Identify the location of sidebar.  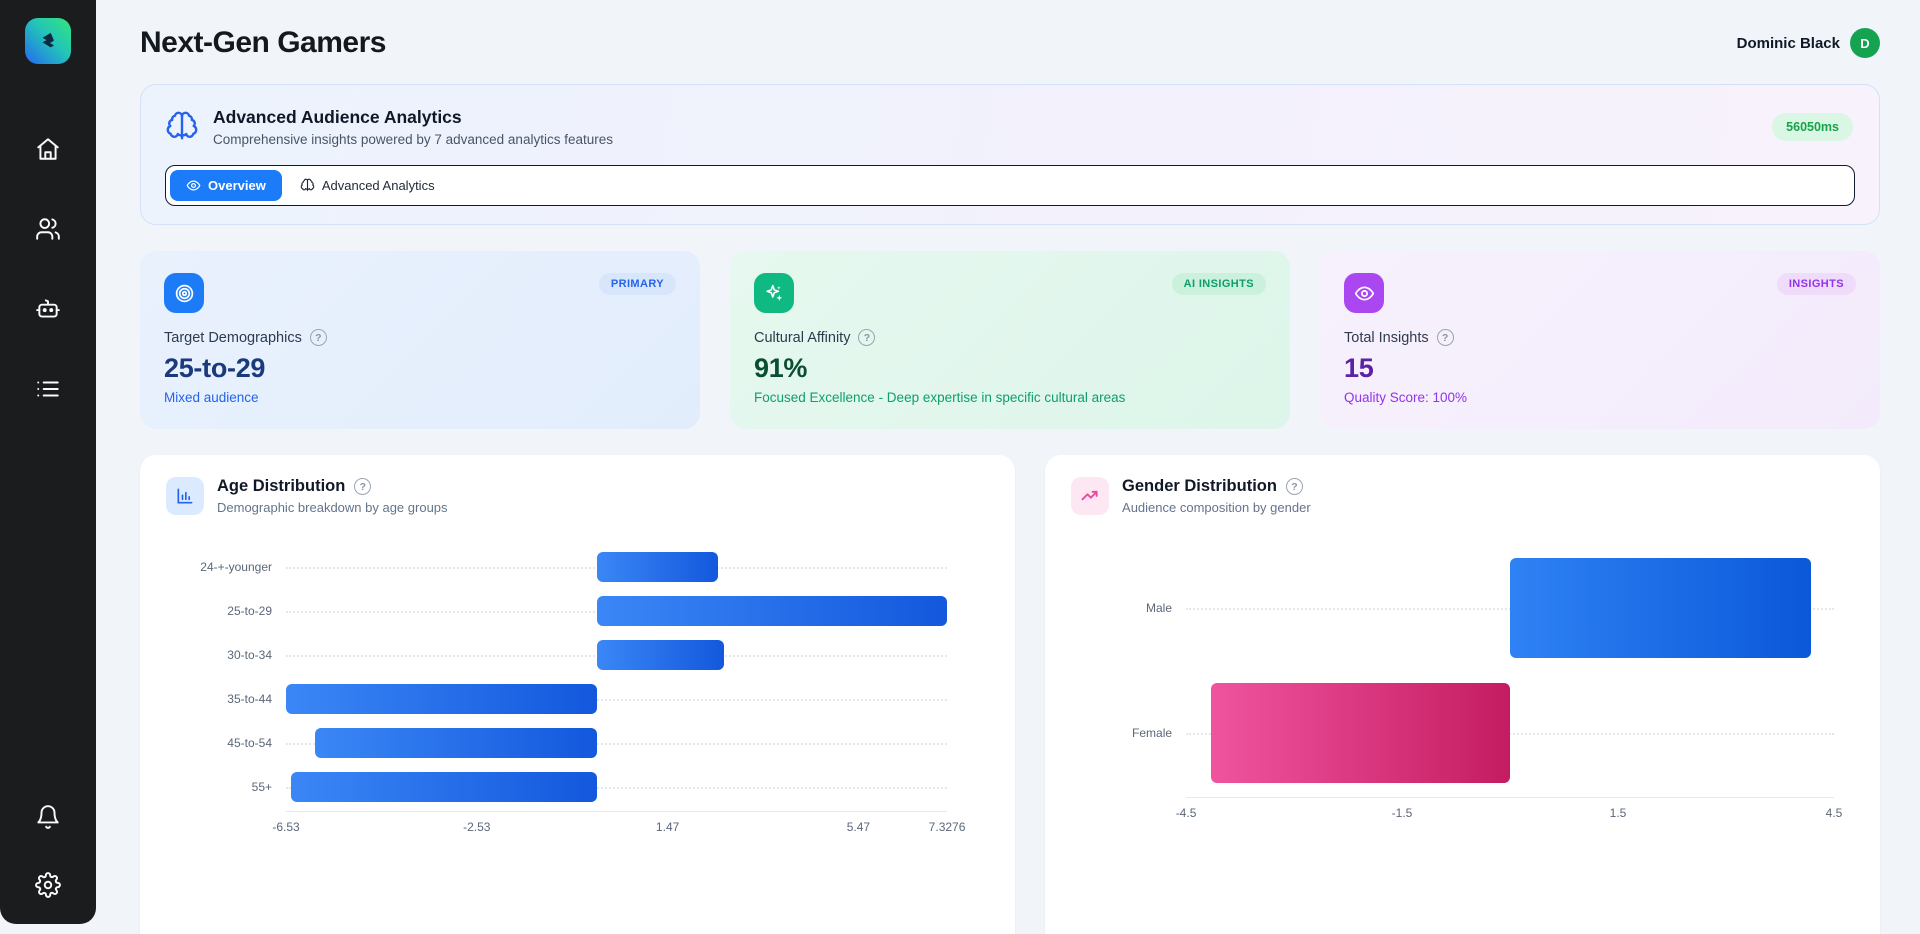
(48, 462).